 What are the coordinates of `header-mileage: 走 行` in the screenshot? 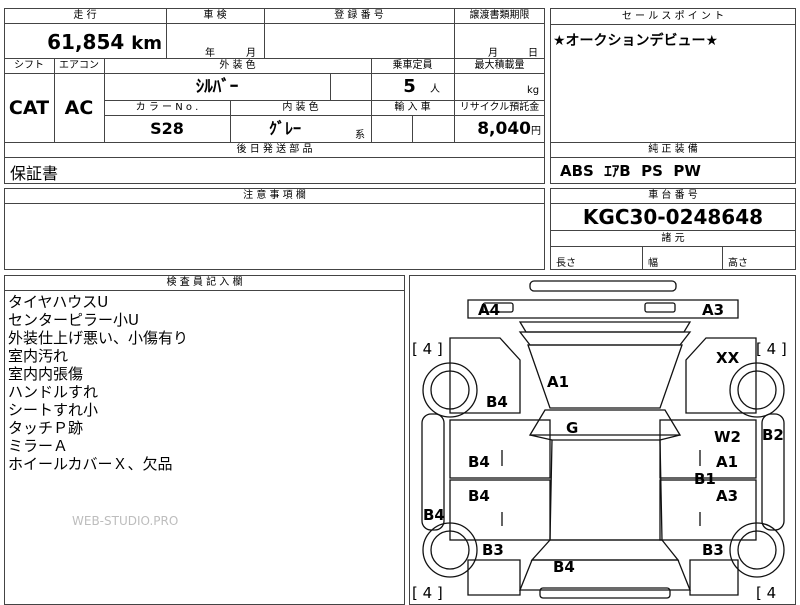 It's located at (85, 15).